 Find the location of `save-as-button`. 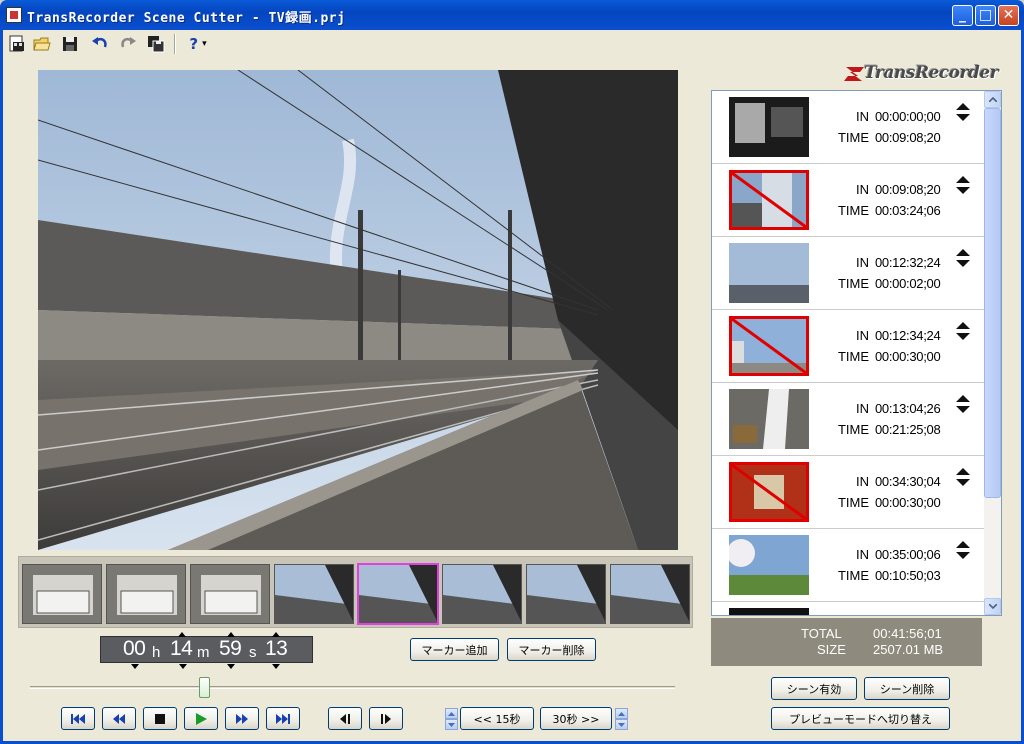

save-as-button is located at coordinates (156, 44).